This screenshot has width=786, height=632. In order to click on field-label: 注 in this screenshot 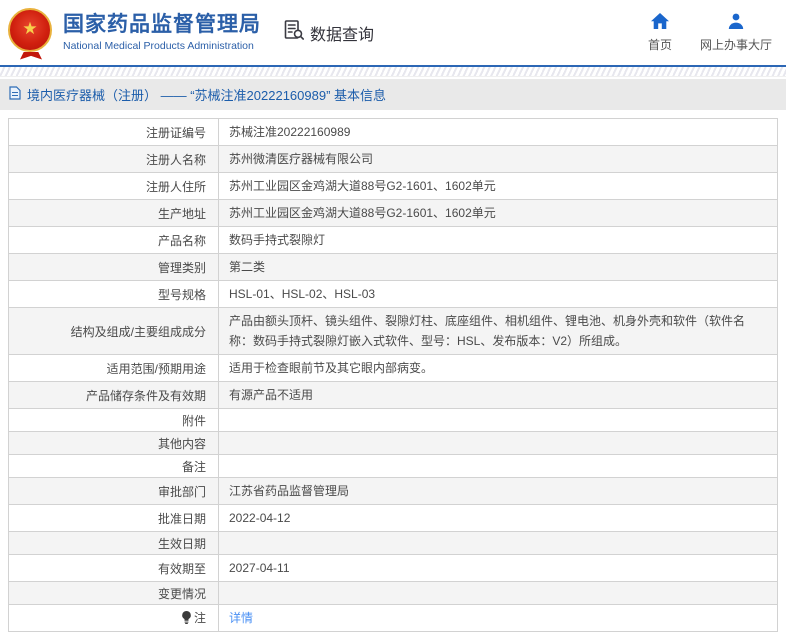, I will do `click(113, 618)`.